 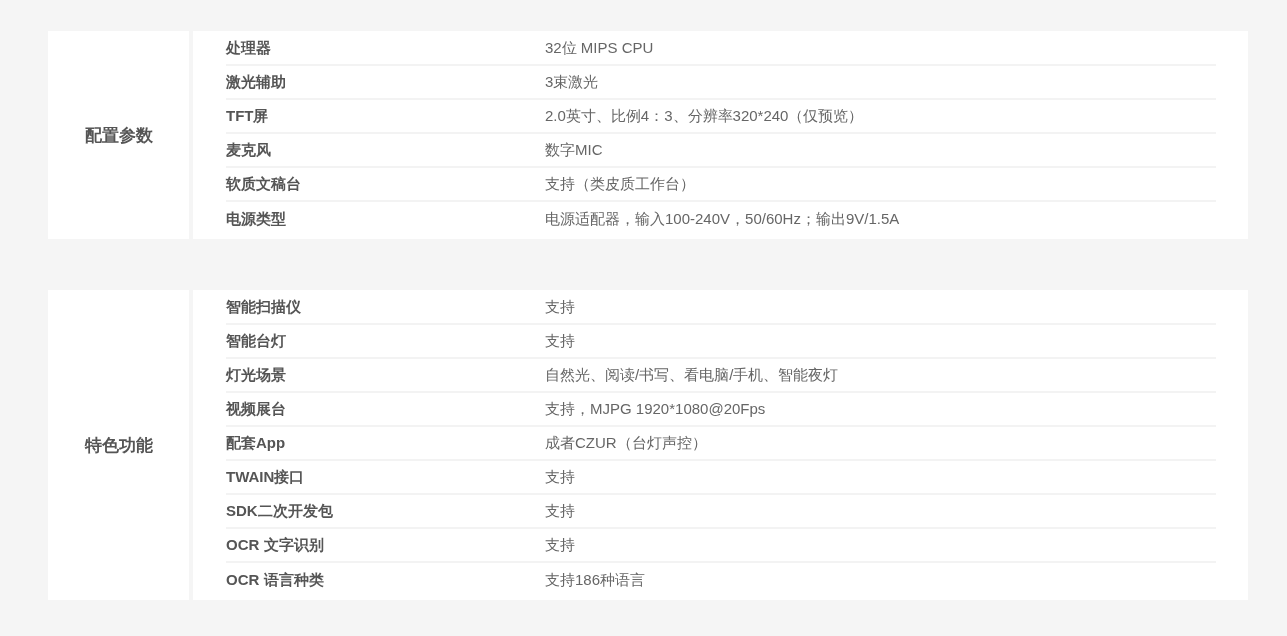 I want to click on spec-label: 麦克风, so click(x=249, y=150).